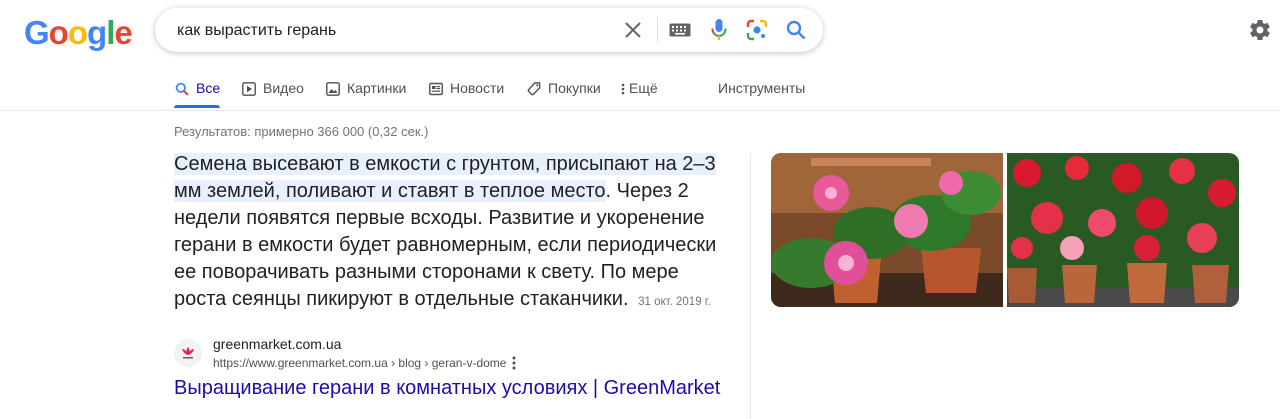 The image size is (1280, 419). Describe the element at coordinates (477, 88) in the screenshot. I see `tab-label: Новости` at that location.